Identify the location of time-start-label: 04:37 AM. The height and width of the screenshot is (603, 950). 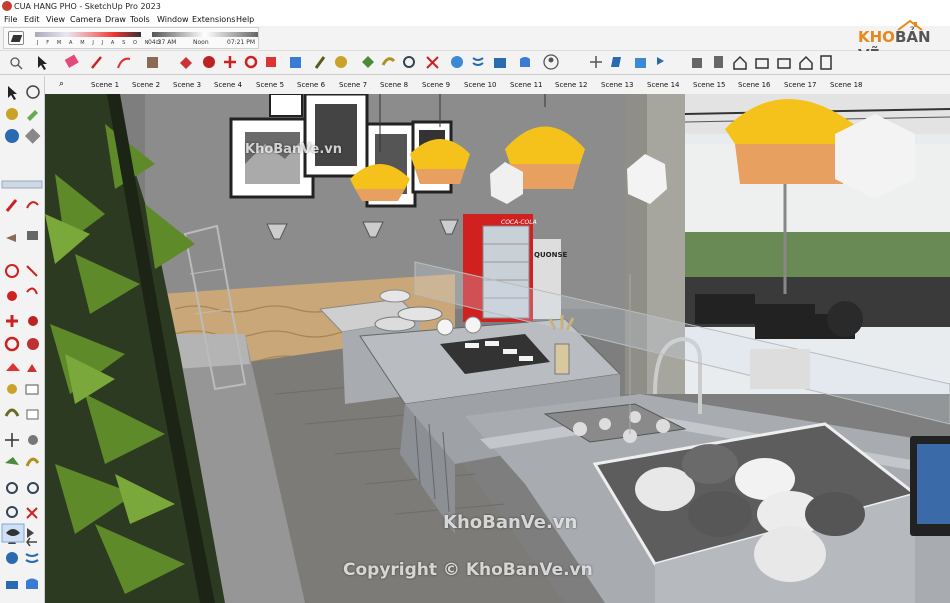
(162, 42).